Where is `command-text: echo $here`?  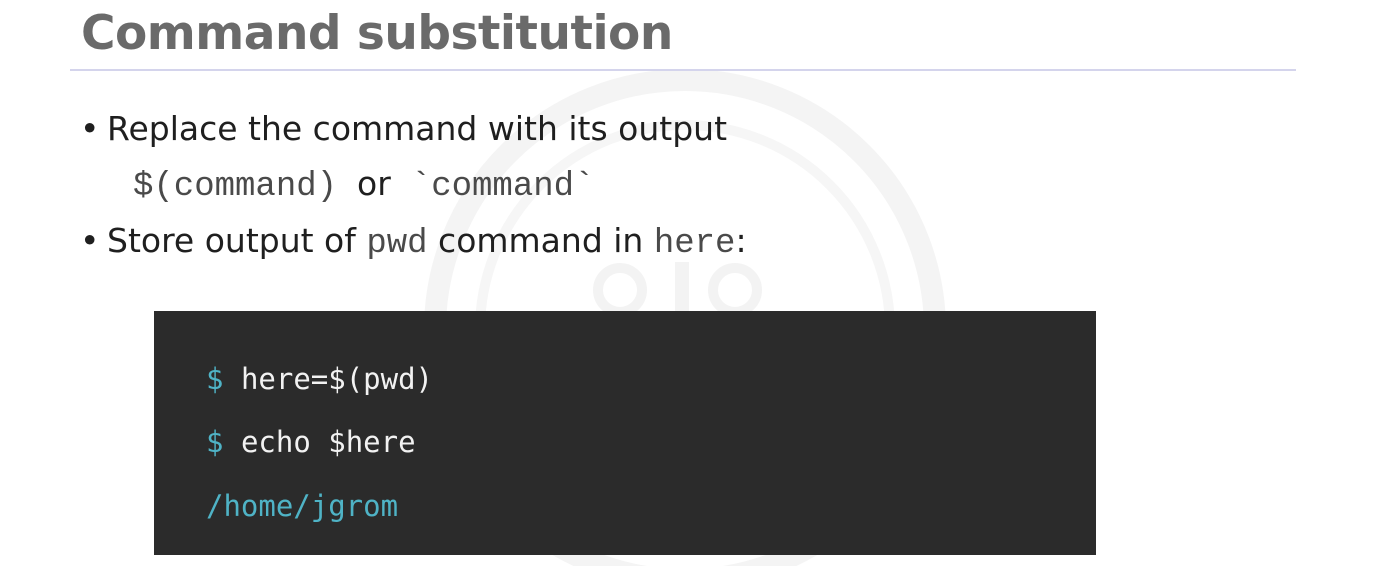 command-text: echo $here is located at coordinates (328, 442).